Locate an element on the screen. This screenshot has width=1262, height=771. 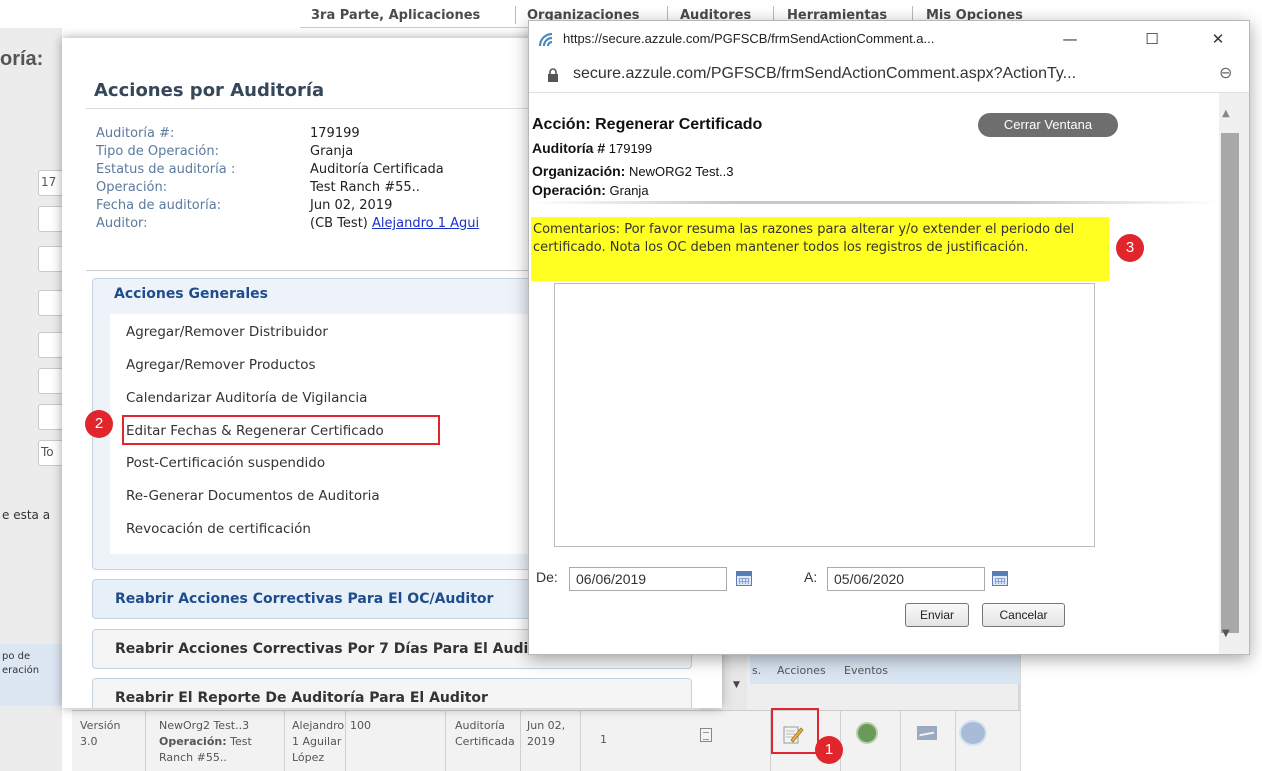
meta-auditoria: Auditoría # 179199 is located at coordinates (592, 148).